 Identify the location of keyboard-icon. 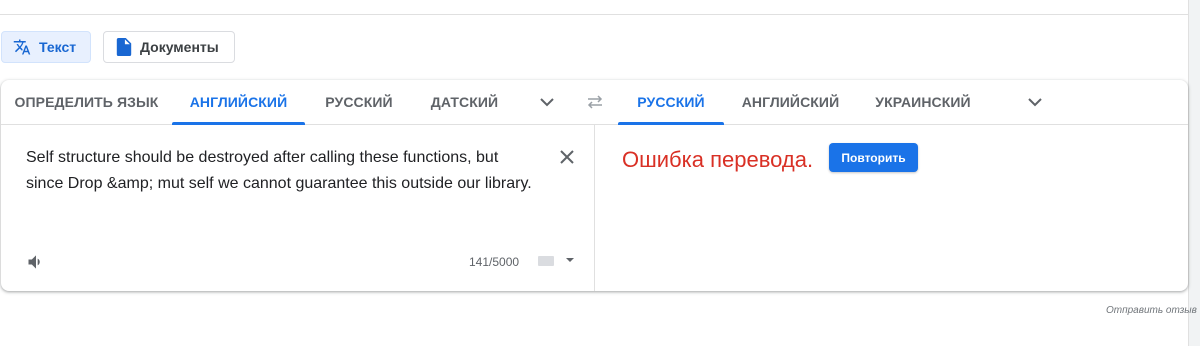
(546, 261).